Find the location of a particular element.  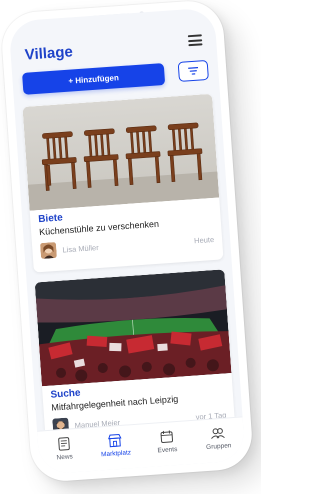

nav-item-groups: Gruppen is located at coordinates (218, 438).